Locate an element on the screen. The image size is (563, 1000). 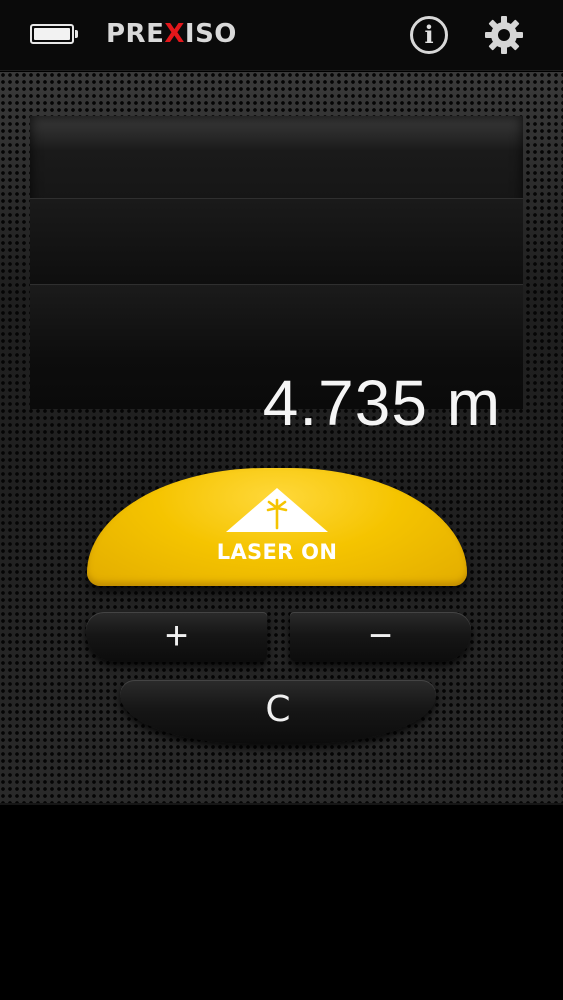
brand-x: X is located at coordinates (174, 34).